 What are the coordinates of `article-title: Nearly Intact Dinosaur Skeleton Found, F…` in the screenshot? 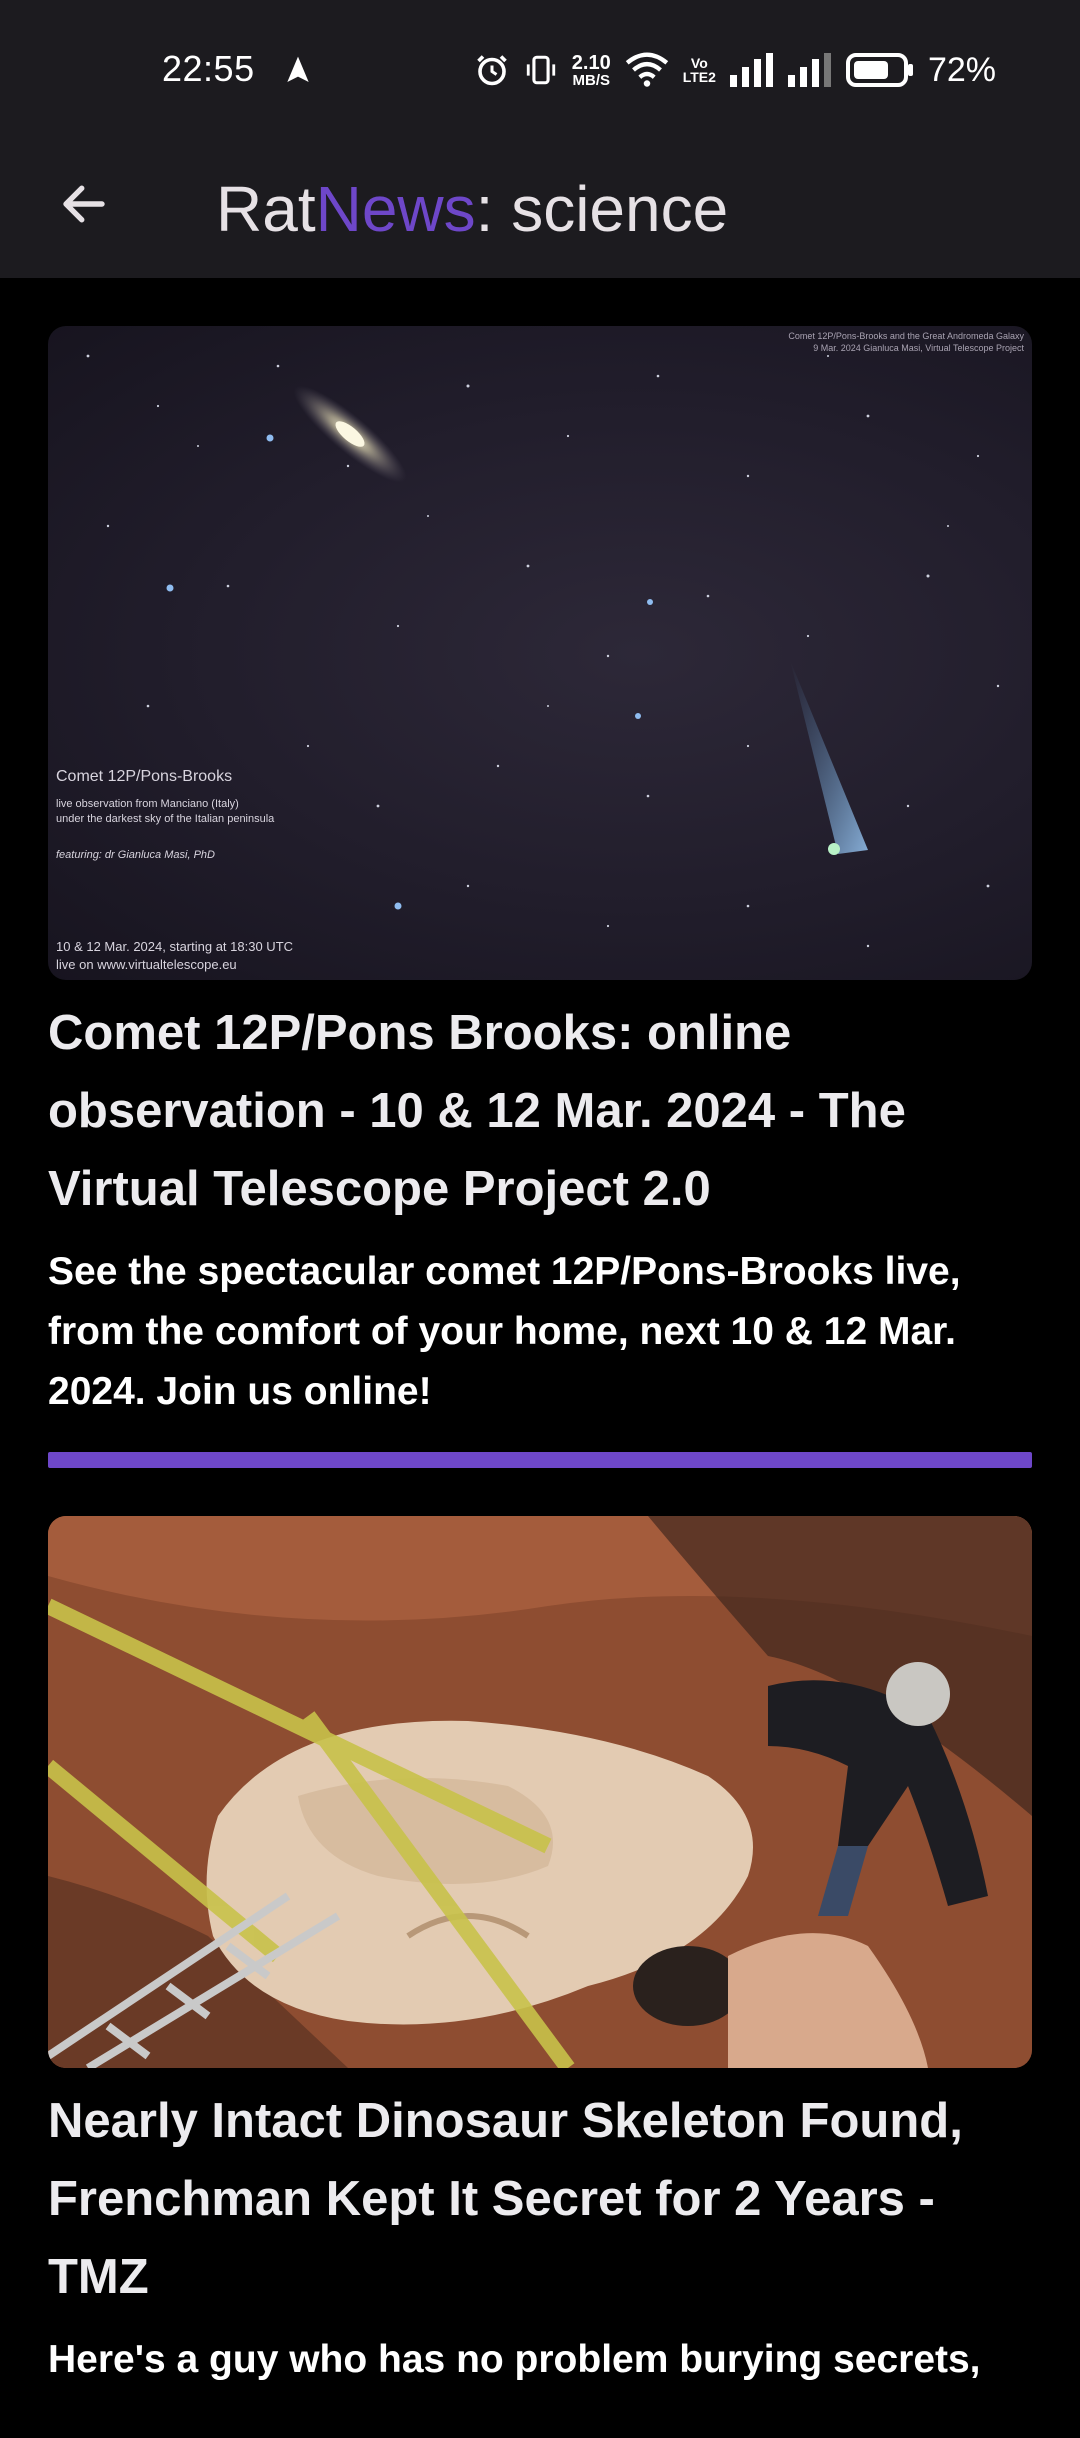 It's located at (540, 2199).